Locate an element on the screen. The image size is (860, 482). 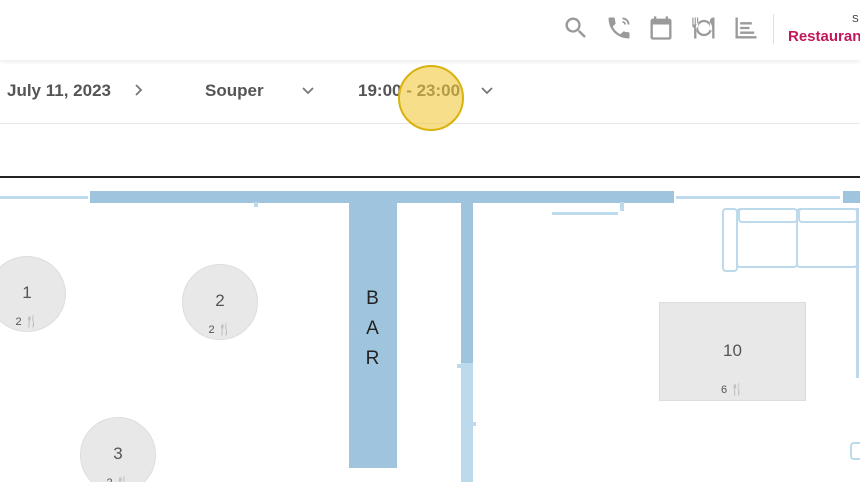
table-capacity: 6 🍴 is located at coordinates (732, 390).